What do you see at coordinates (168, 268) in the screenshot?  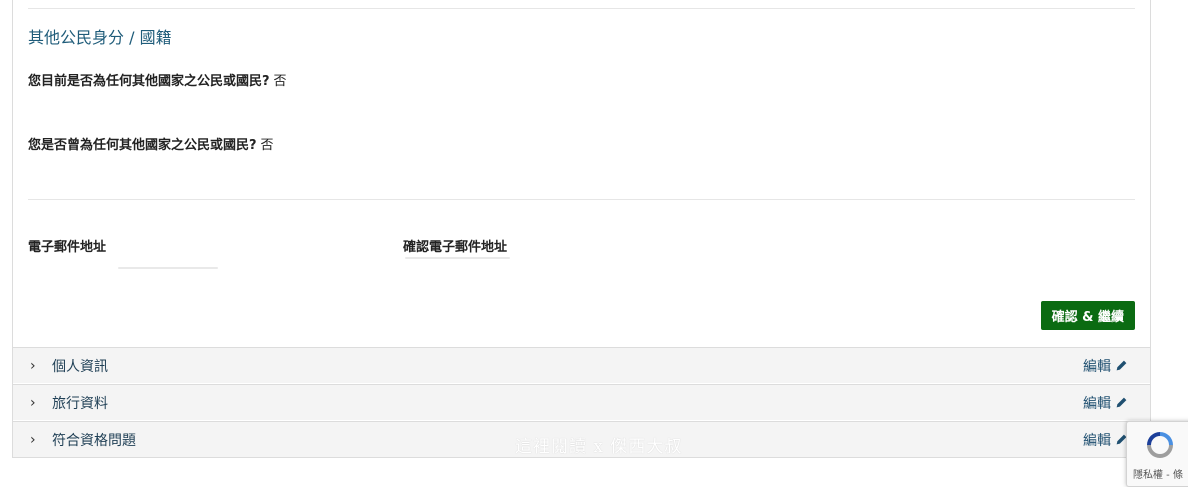 I see `email-value-redacted` at bounding box center [168, 268].